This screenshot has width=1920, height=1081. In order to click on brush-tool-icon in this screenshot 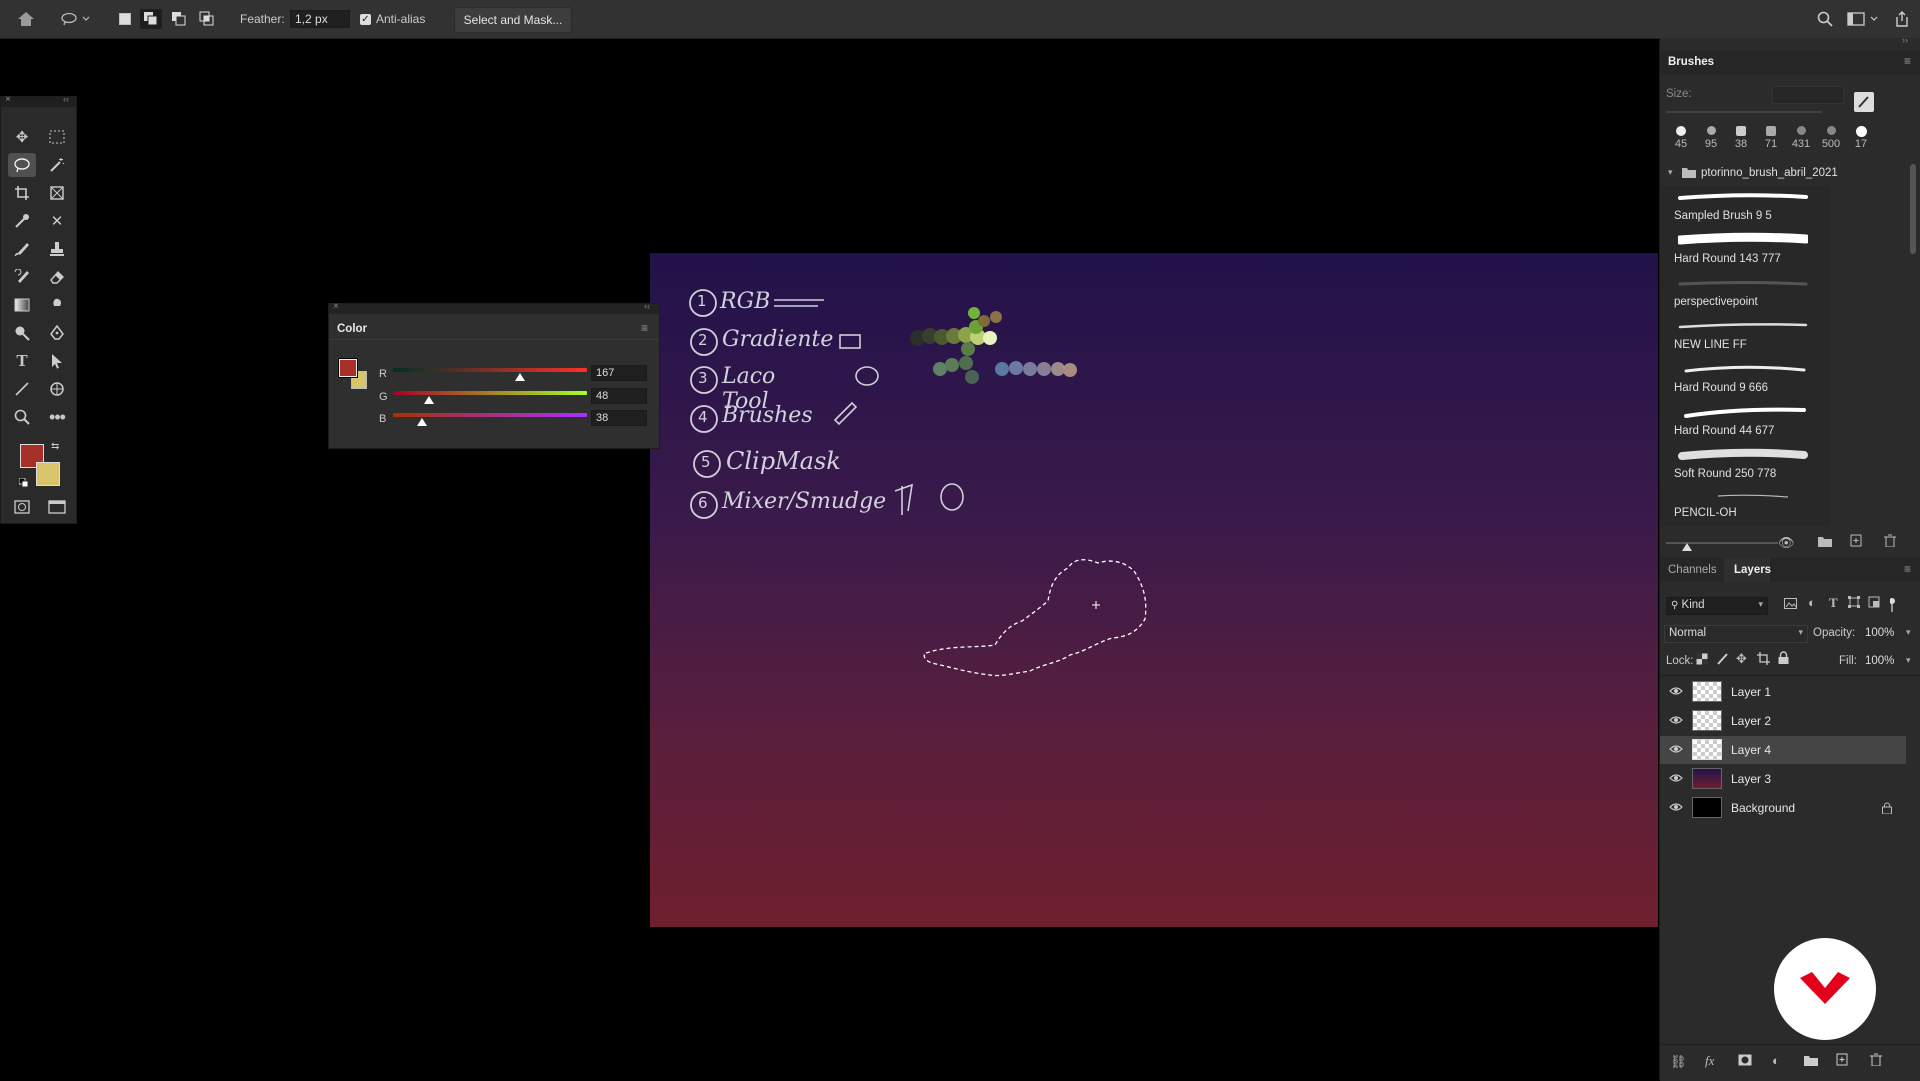, I will do `click(22, 249)`.